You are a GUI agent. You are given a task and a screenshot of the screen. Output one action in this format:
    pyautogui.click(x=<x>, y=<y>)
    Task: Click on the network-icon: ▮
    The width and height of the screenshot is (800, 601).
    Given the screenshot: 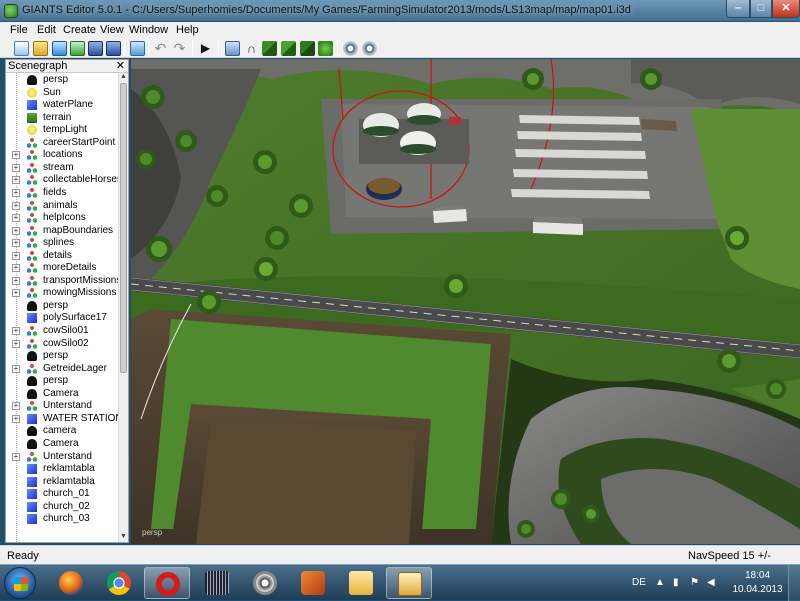 What is the action you would take?
    pyautogui.click(x=678, y=582)
    